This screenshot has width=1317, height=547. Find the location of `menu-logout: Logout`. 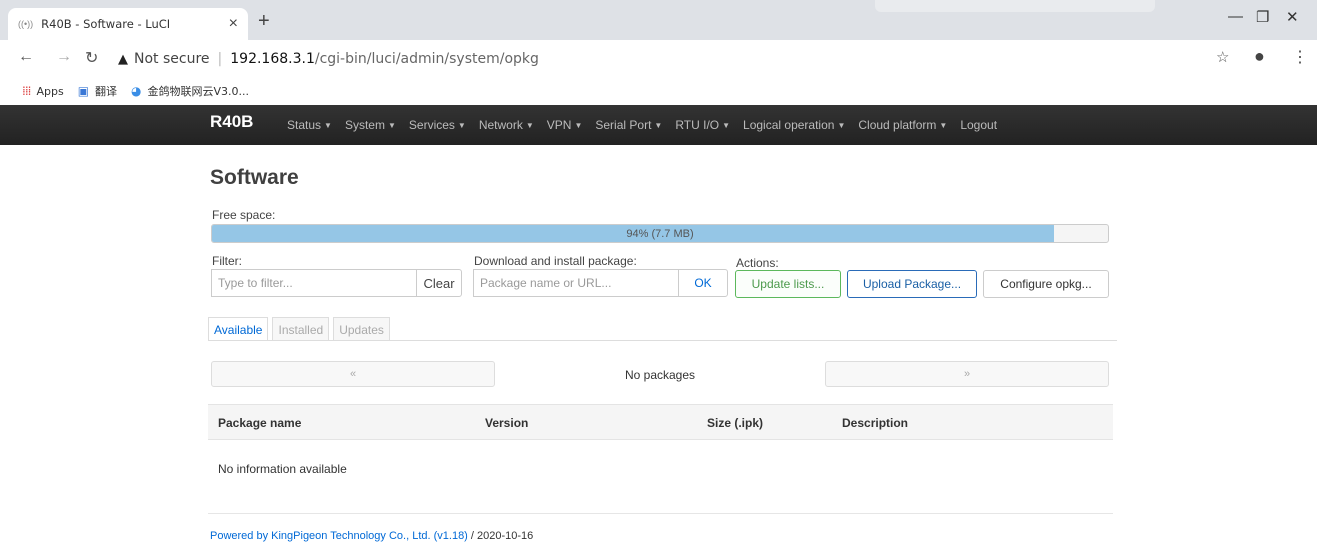

menu-logout: Logout is located at coordinates (978, 125).